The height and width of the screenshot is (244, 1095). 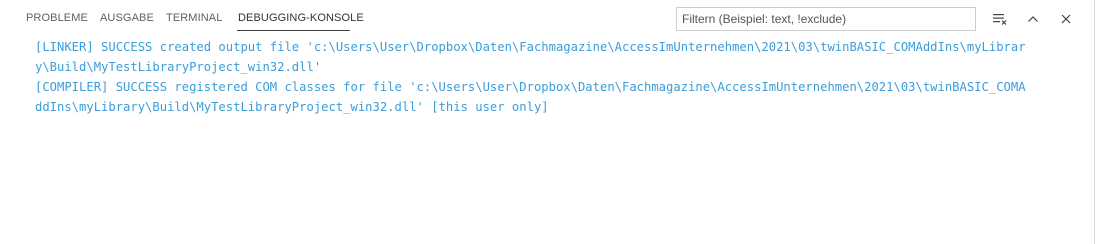 I want to click on tab-probleme: PROBLEME, so click(x=57, y=18).